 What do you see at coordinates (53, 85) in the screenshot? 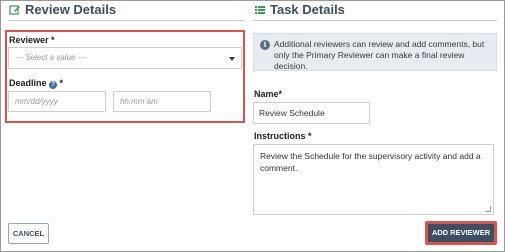
I see `help-icon: ?` at bounding box center [53, 85].